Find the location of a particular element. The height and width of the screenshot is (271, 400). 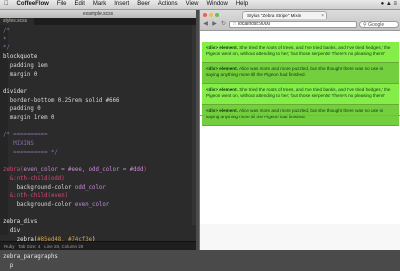

code-token: */ is located at coordinates (6, 48).